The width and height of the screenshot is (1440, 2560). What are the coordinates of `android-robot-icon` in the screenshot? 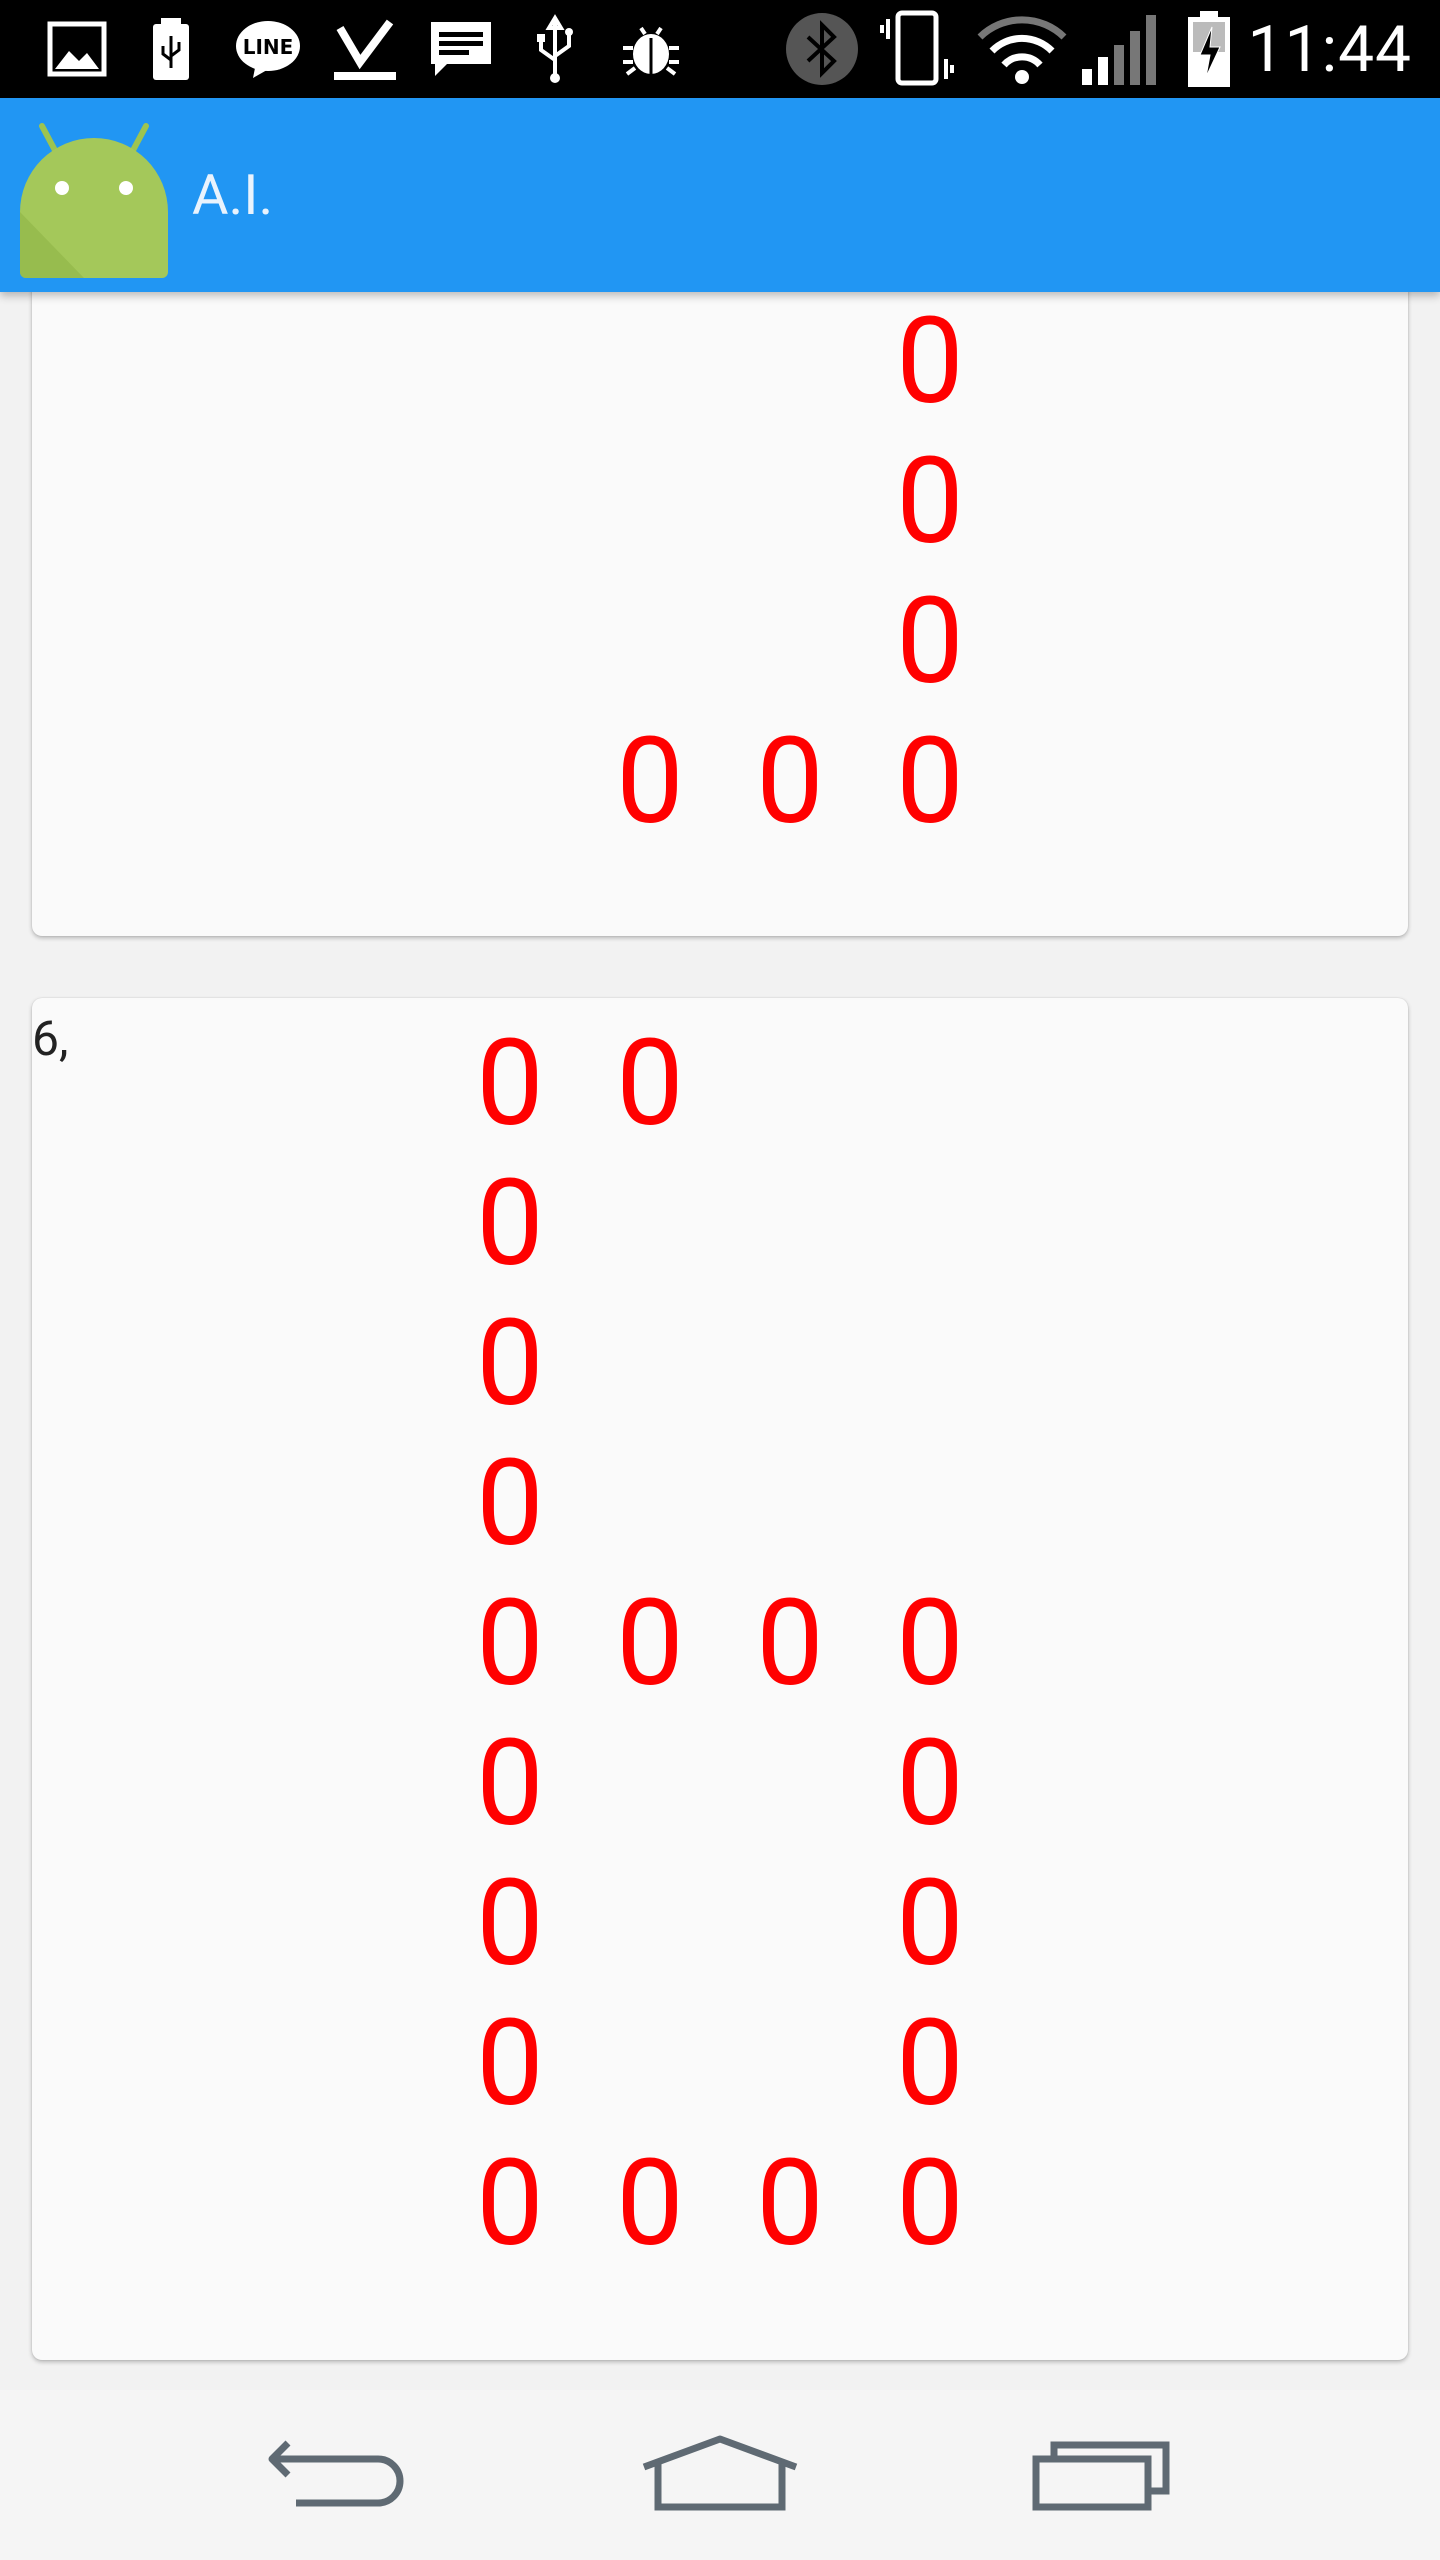 It's located at (94, 197).